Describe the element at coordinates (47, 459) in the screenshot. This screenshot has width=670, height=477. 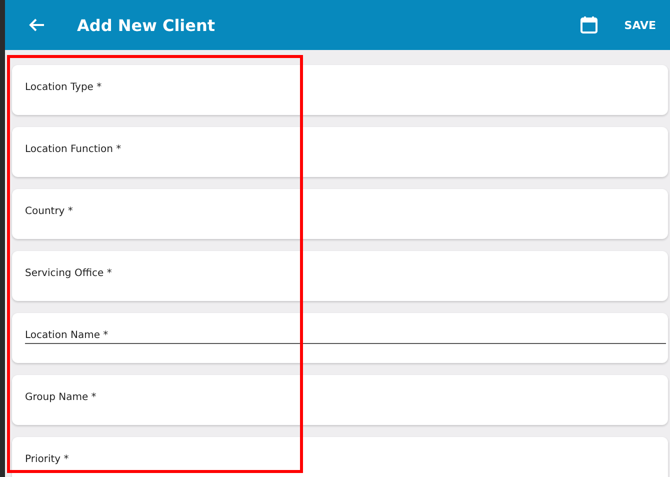
I see `field-label: Priority *` at that location.